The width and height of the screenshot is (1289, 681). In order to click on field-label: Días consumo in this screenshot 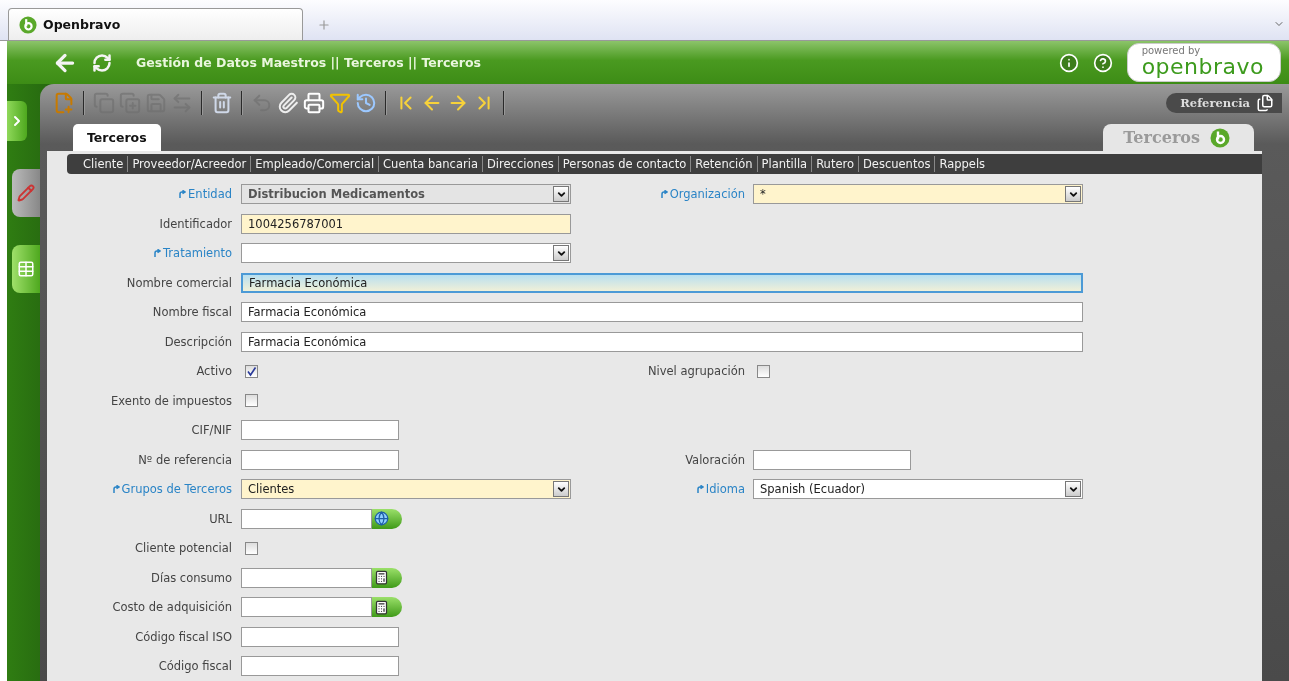, I will do `click(192, 577)`.